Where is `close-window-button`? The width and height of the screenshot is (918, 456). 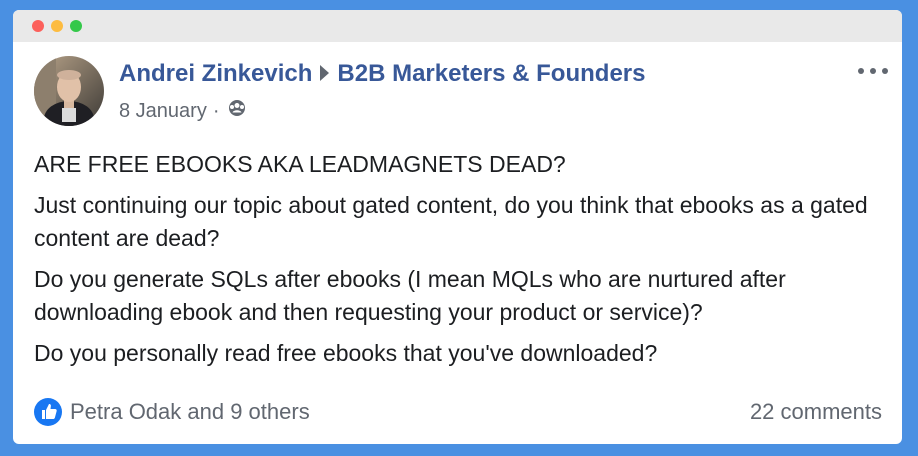 close-window-button is located at coordinates (38, 26).